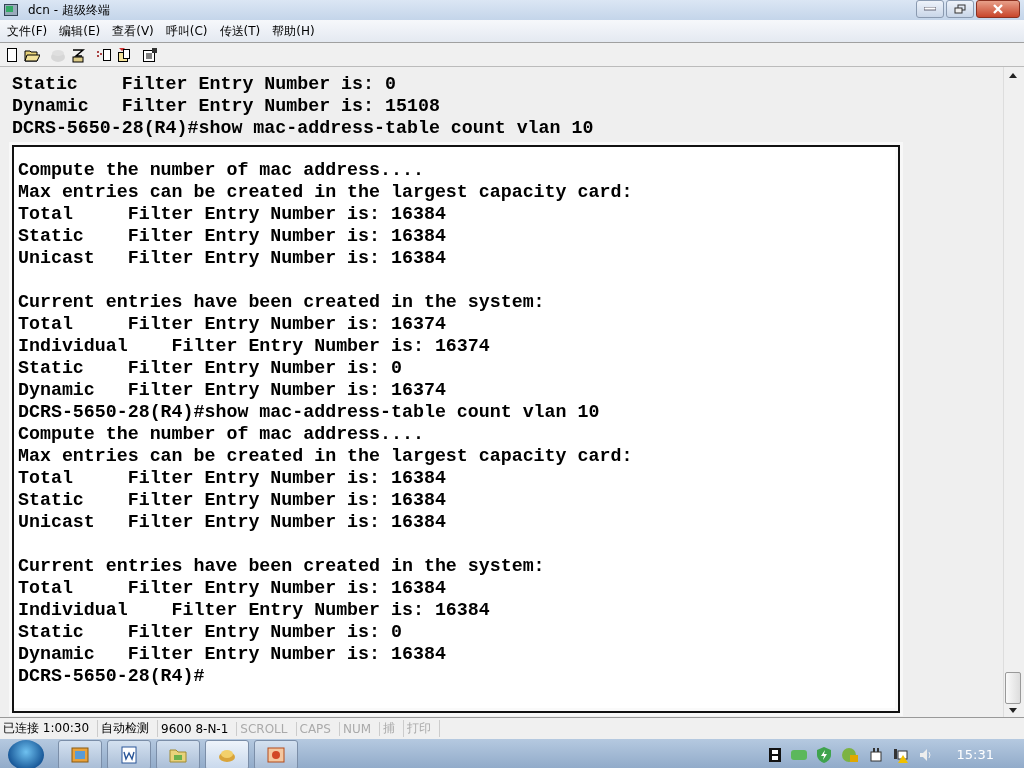 The height and width of the screenshot is (768, 1024). What do you see at coordinates (11, 10) in the screenshot?
I see `app-icon` at bounding box center [11, 10].